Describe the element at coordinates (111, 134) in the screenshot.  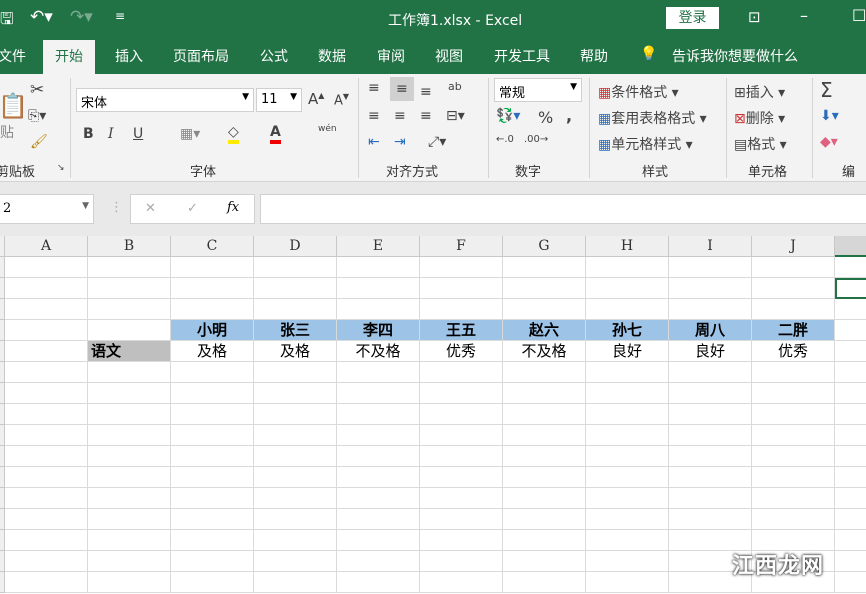
I see `italic-button: I` at that location.